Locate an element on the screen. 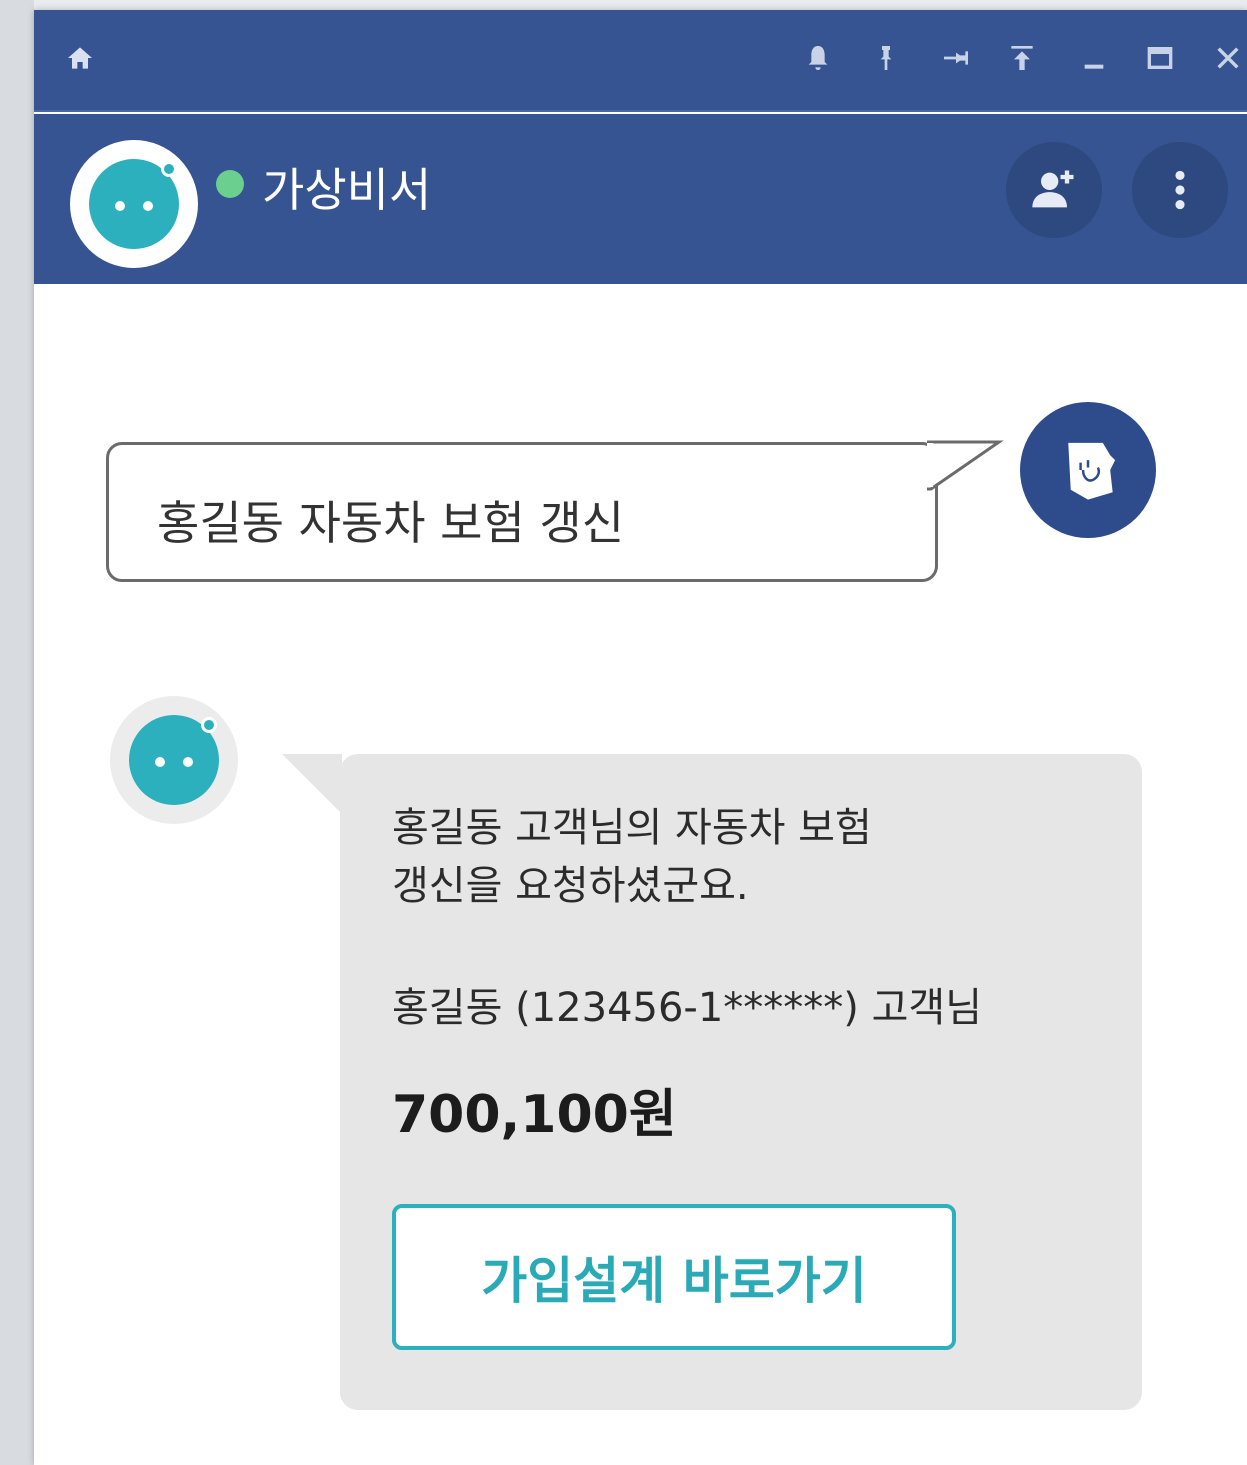  customer-info: 홍길동 (123456-1******) 고객님 is located at coordinates (687, 1008).